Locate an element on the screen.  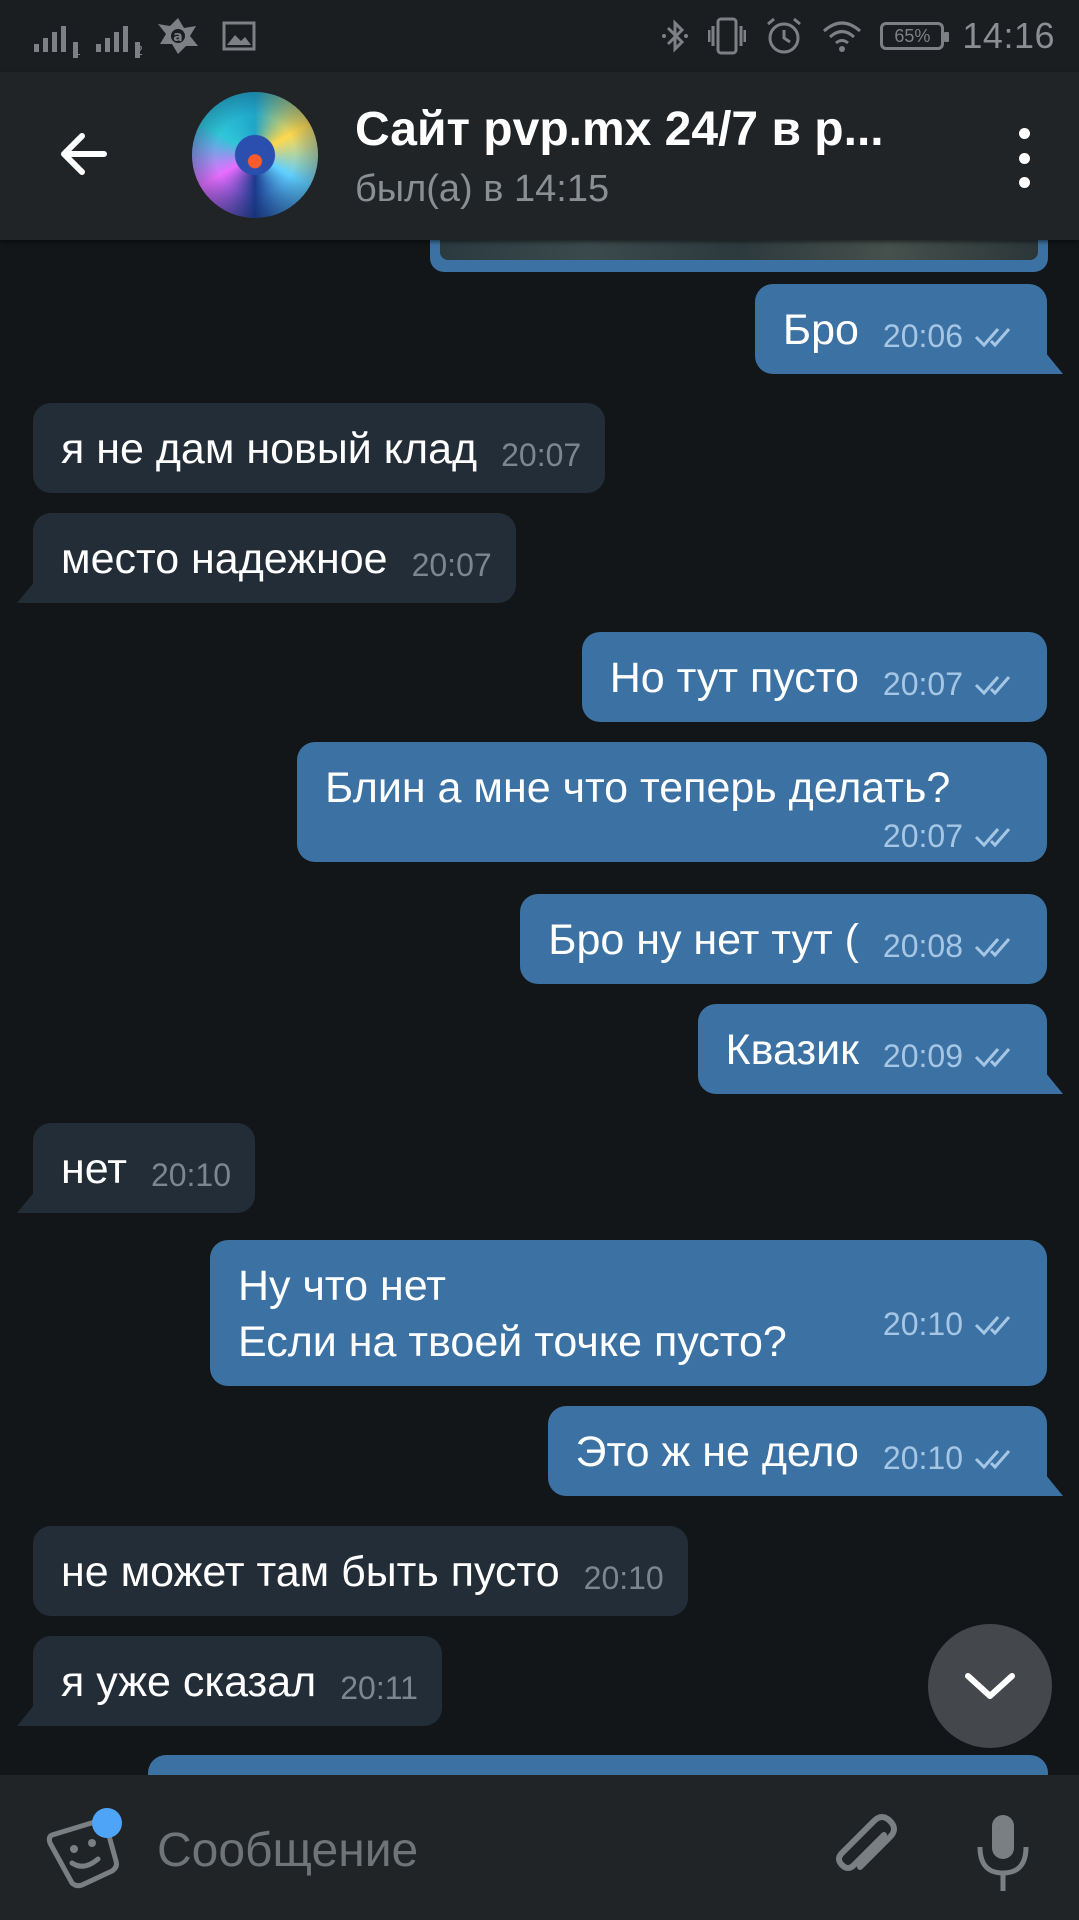
message-text: Бро ну нет тут ( is located at coordinates (703, 940).